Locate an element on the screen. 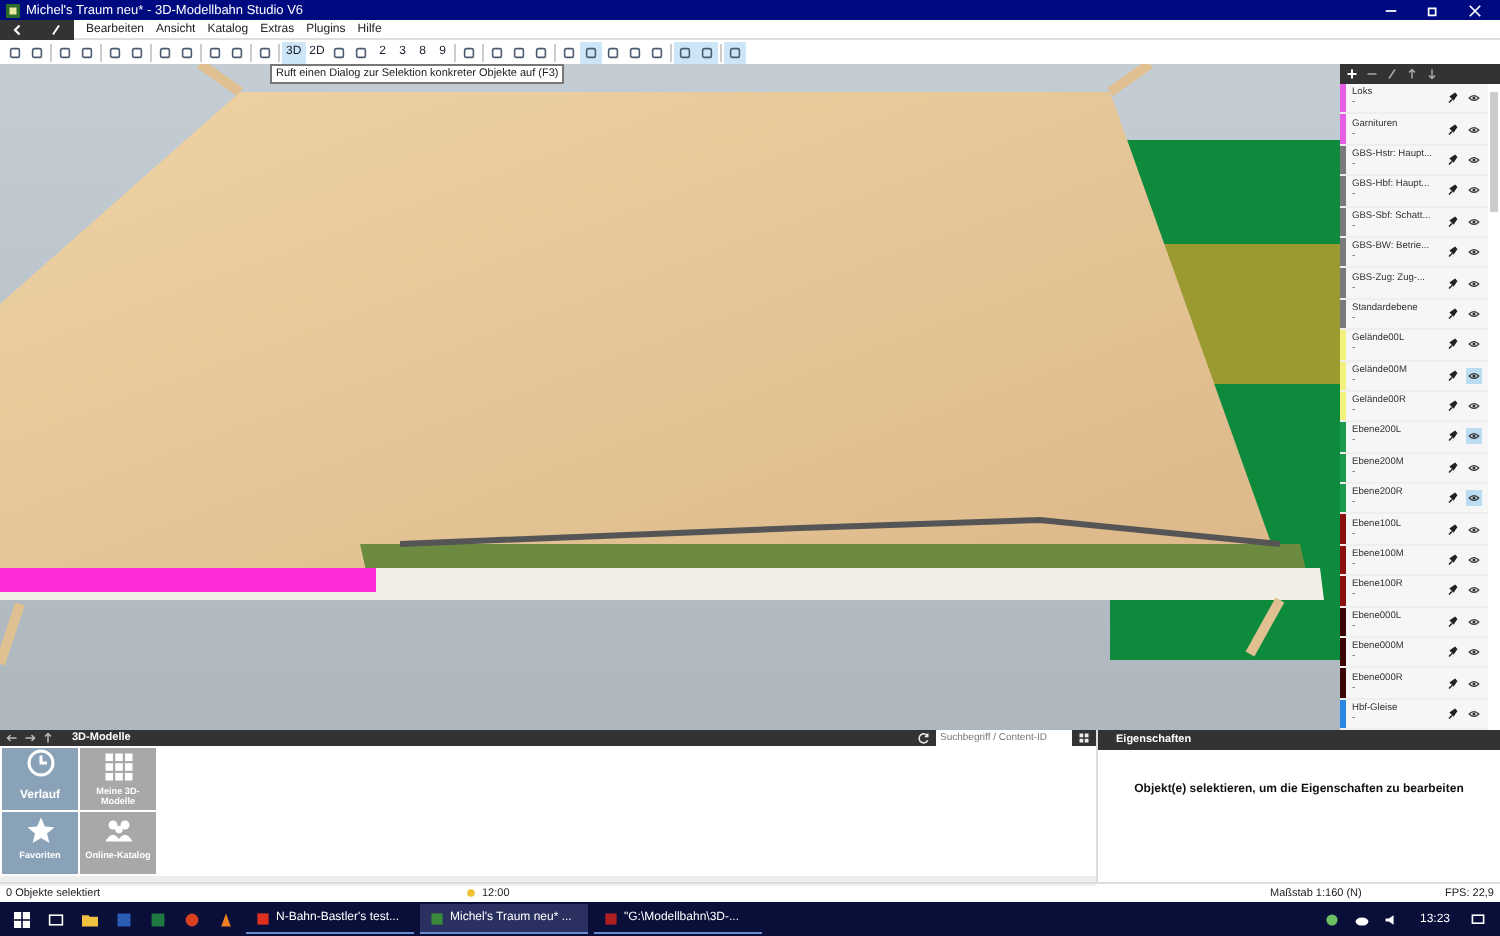  menu-toggle is located at coordinates (37, 29).